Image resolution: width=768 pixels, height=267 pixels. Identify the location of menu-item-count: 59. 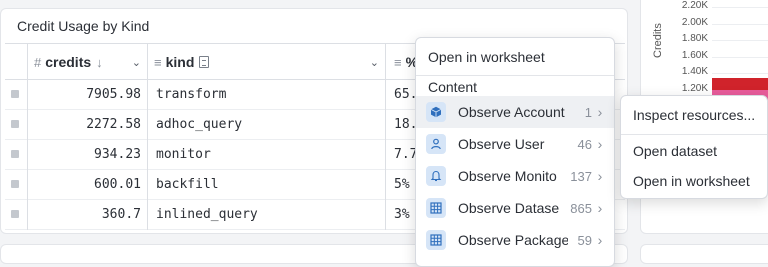
(584, 240).